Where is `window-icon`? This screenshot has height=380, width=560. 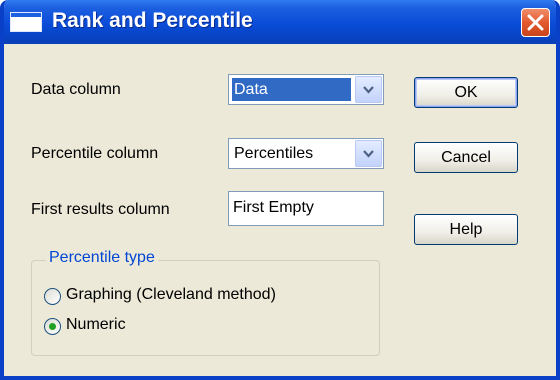
window-icon is located at coordinates (26, 22).